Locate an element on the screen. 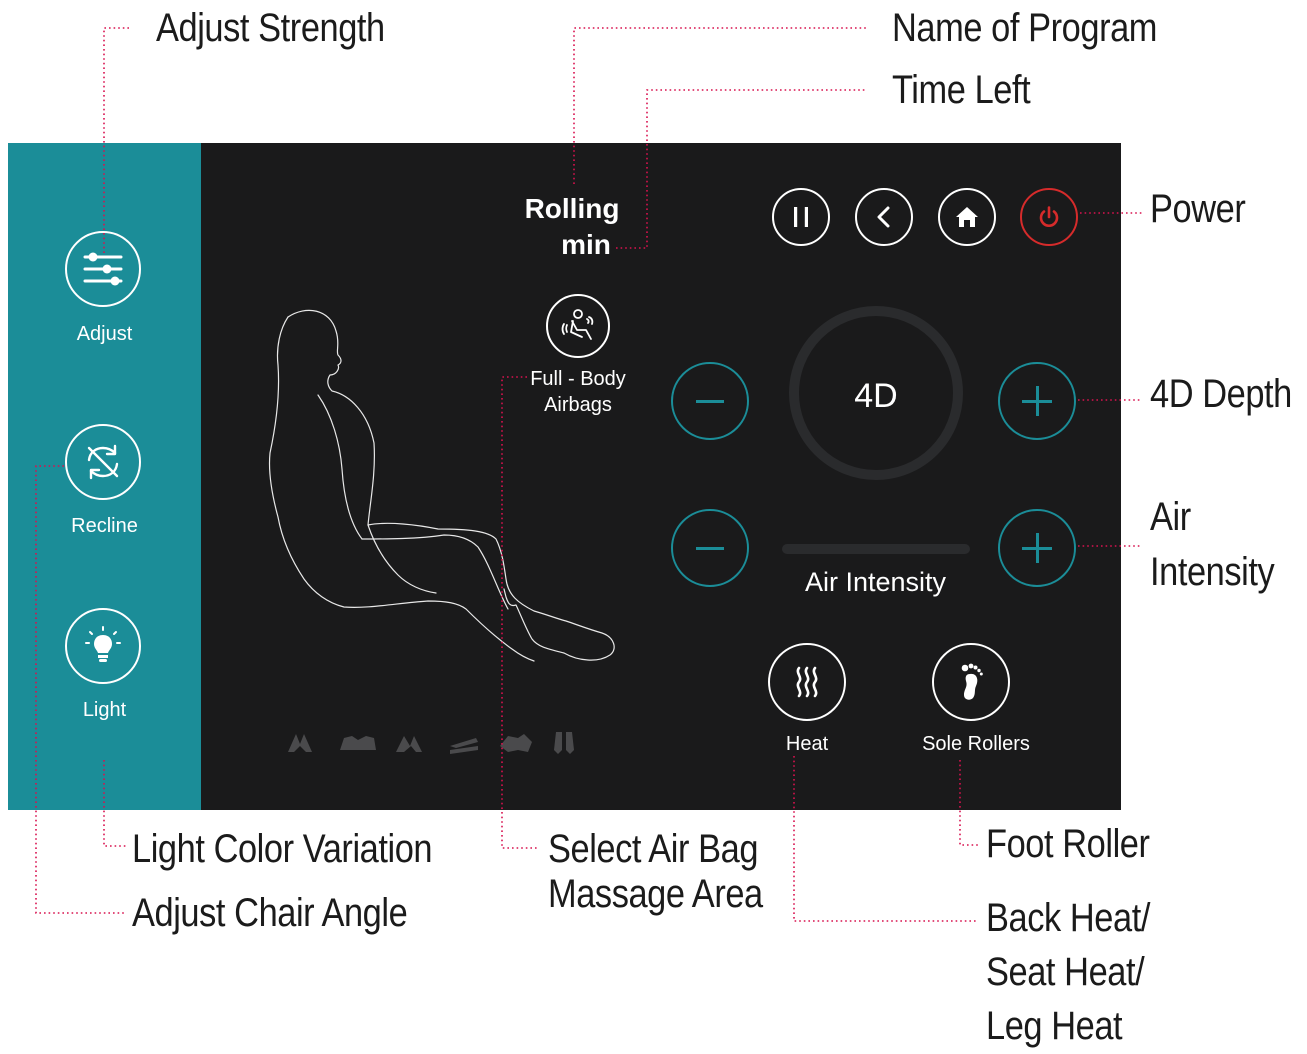  home-button is located at coordinates (967, 217).